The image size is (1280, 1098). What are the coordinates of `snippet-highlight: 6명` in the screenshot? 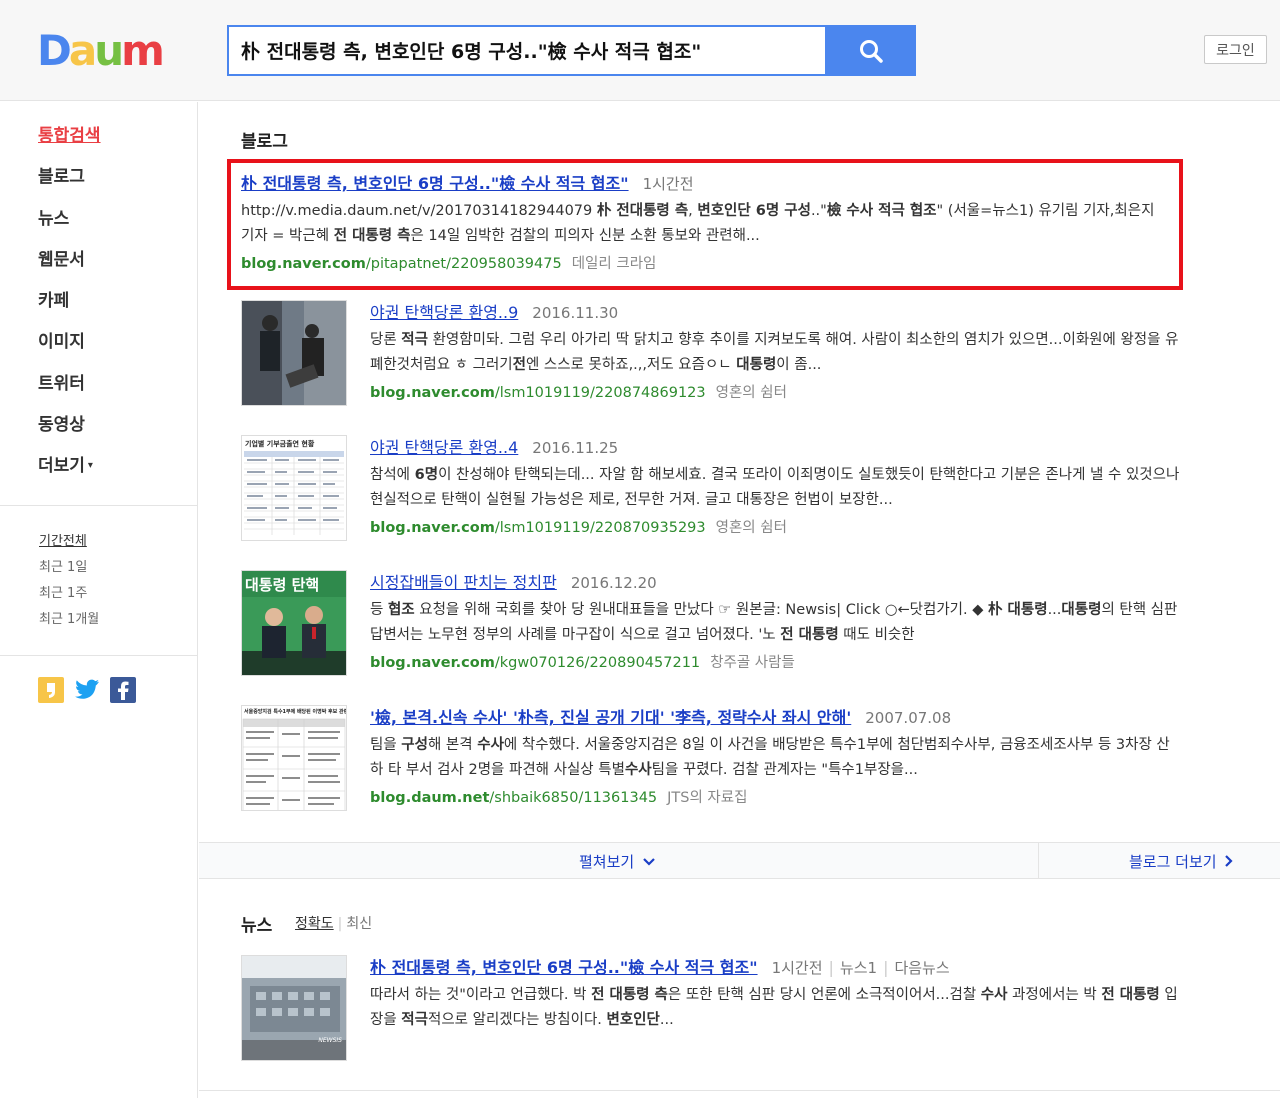 It's located at (426, 475).